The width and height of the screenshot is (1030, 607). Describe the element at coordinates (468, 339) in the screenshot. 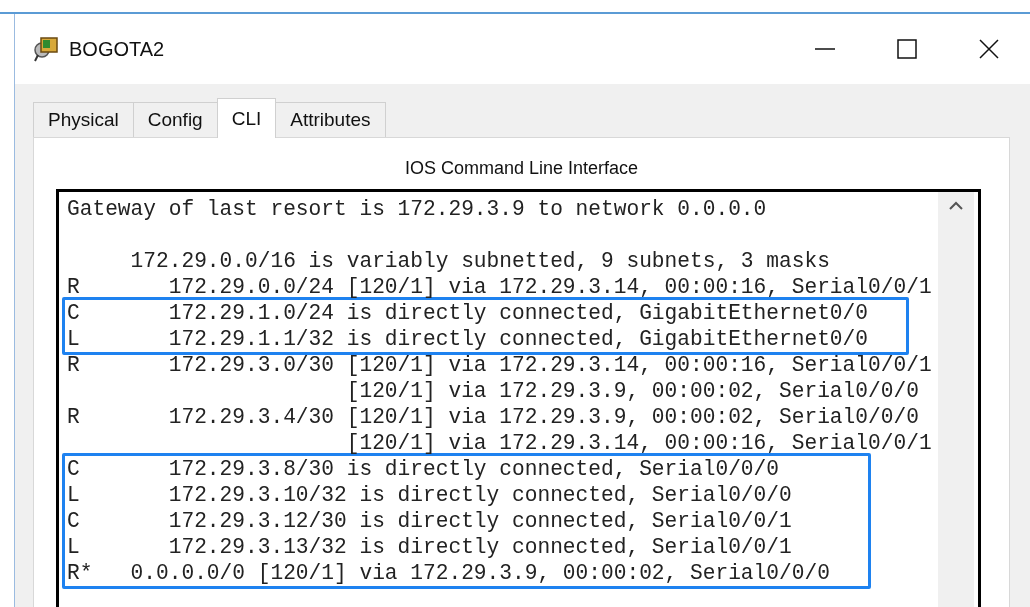

I see `terminal-line: L 172.29.1.1/32 is directly connected, GigabitEthernet0/0` at that location.